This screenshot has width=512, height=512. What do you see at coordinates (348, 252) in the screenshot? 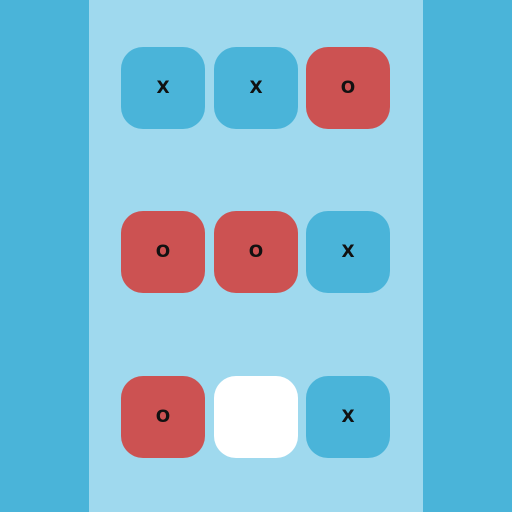
I see `cell-r2-c3: X` at bounding box center [348, 252].